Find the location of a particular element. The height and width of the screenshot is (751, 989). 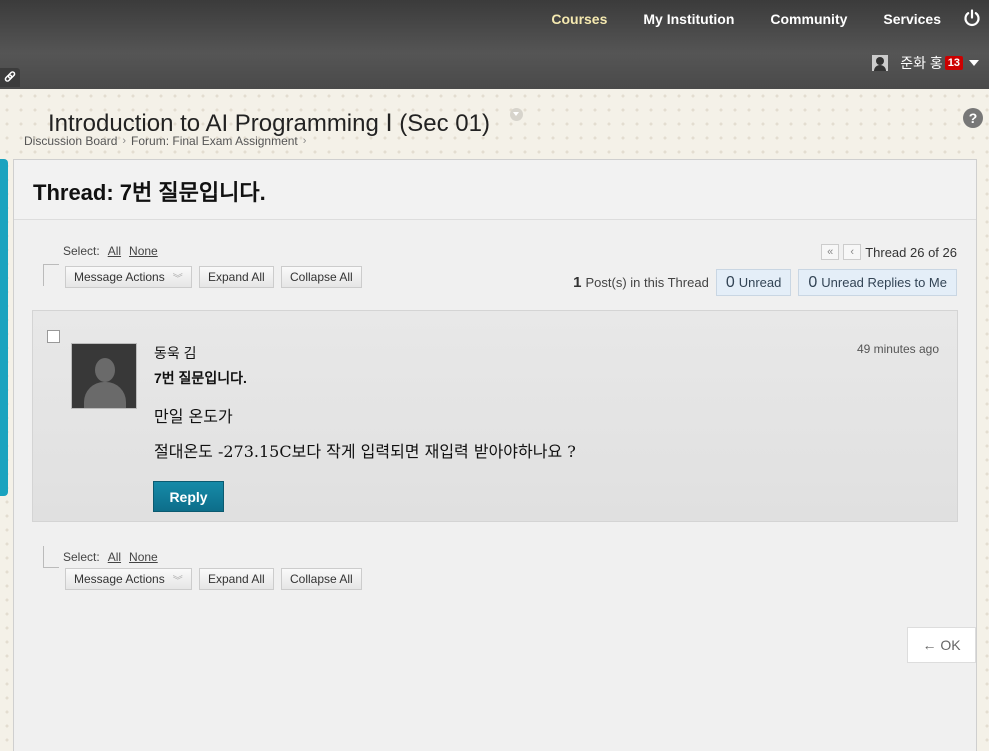

unread-replies-count: 0 is located at coordinates (813, 282).